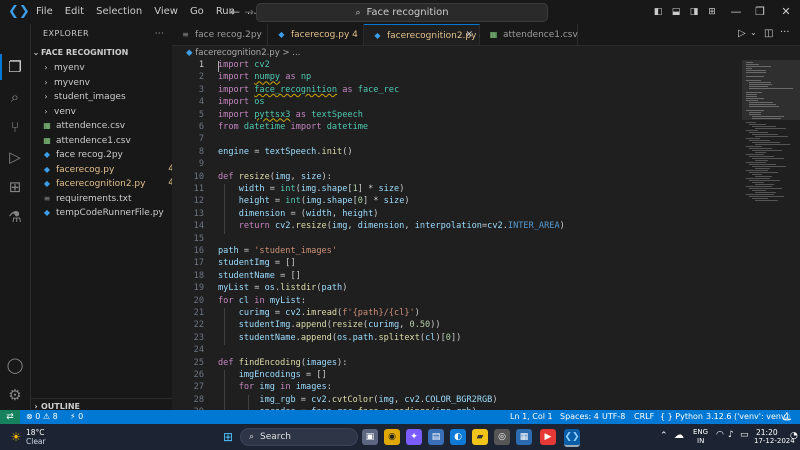 This screenshot has height=450, width=800. What do you see at coordinates (106, 154) in the screenshot?
I see `sidebar-item: ◆ face recog.2py` at bounding box center [106, 154].